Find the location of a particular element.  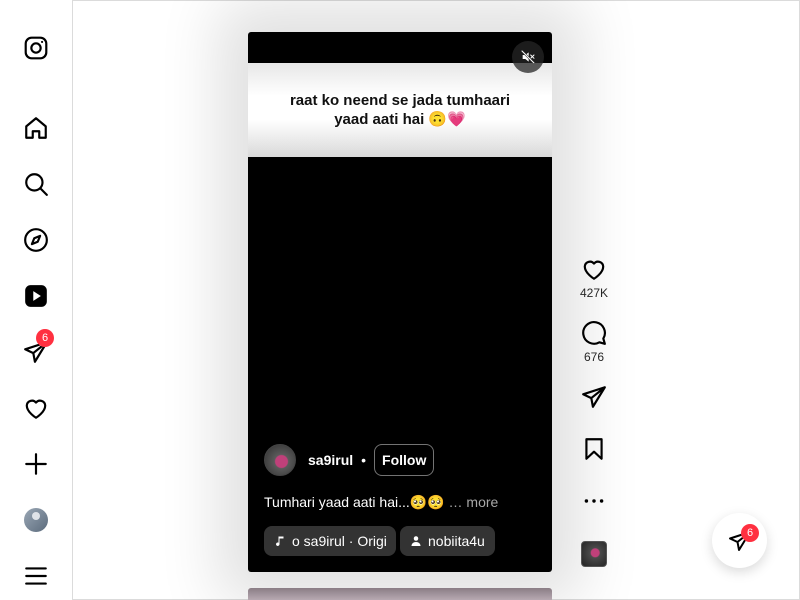

menu-icon is located at coordinates (36, 576).